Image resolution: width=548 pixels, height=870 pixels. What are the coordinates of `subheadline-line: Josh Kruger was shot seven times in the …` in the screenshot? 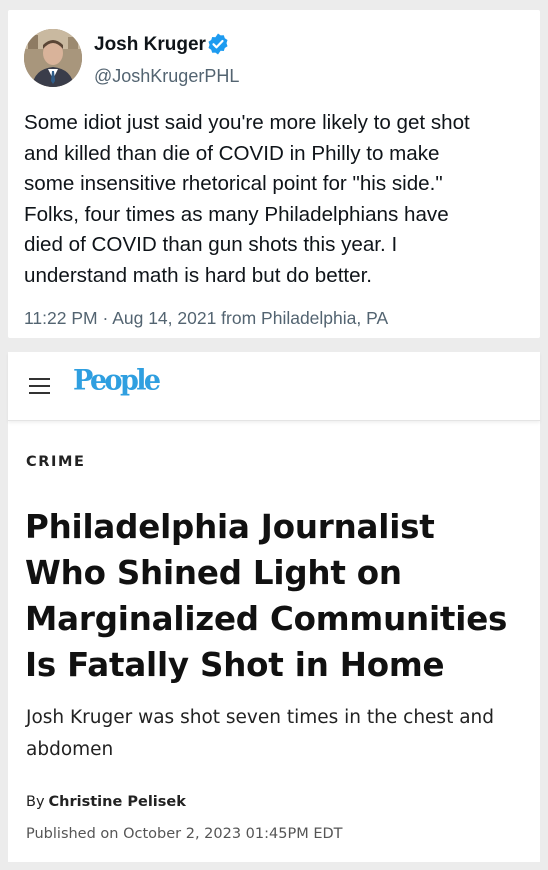 It's located at (260, 717).